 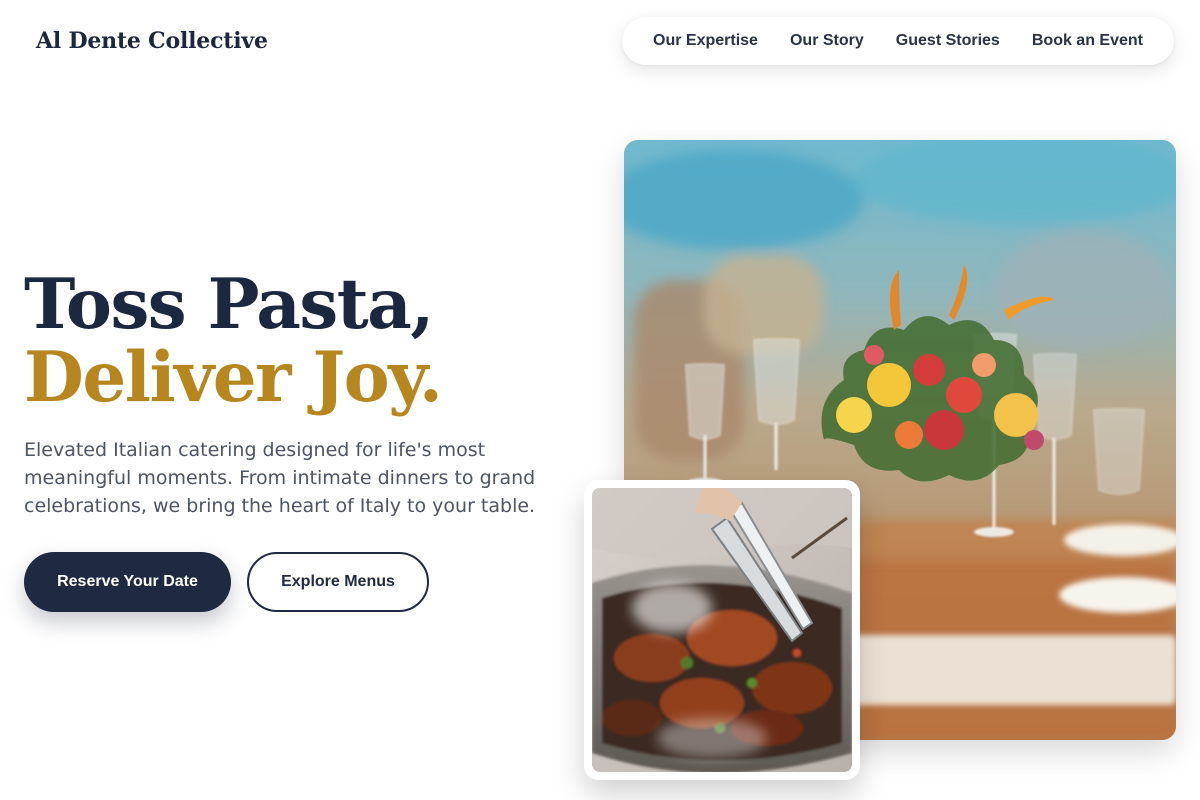 I want to click on nav-link-guest-stories: Guest Stories, so click(x=948, y=41).